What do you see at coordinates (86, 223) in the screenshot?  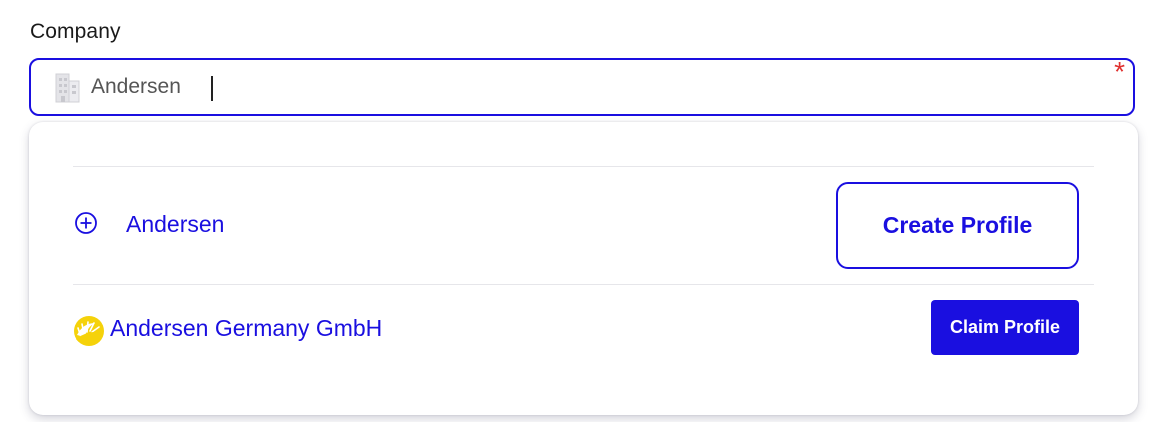 I see `plus-circle-icon` at bounding box center [86, 223].